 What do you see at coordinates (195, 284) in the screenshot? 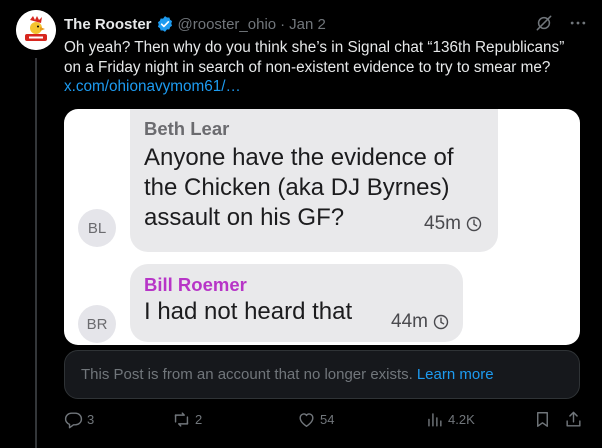
I see `message-sender: Bill Roemer` at bounding box center [195, 284].